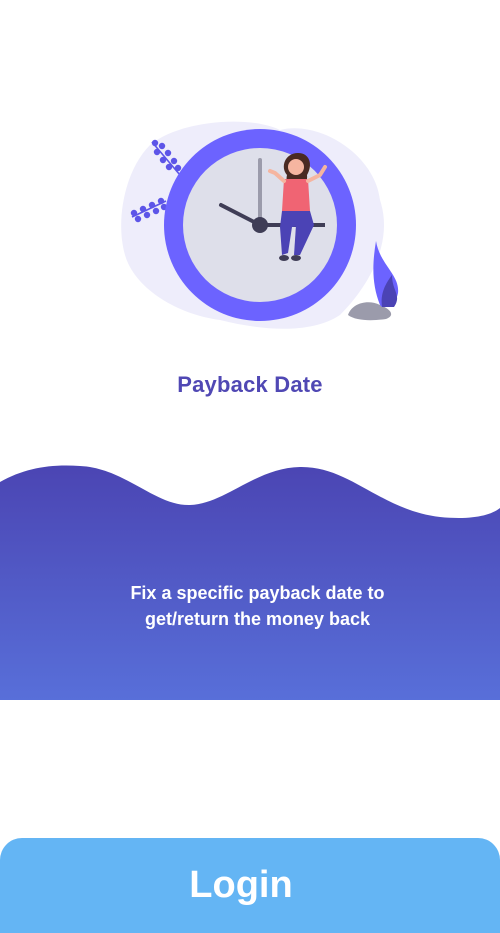 Image resolution: width=500 pixels, height=933 pixels. I want to click on login-button: Login, so click(250, 885).